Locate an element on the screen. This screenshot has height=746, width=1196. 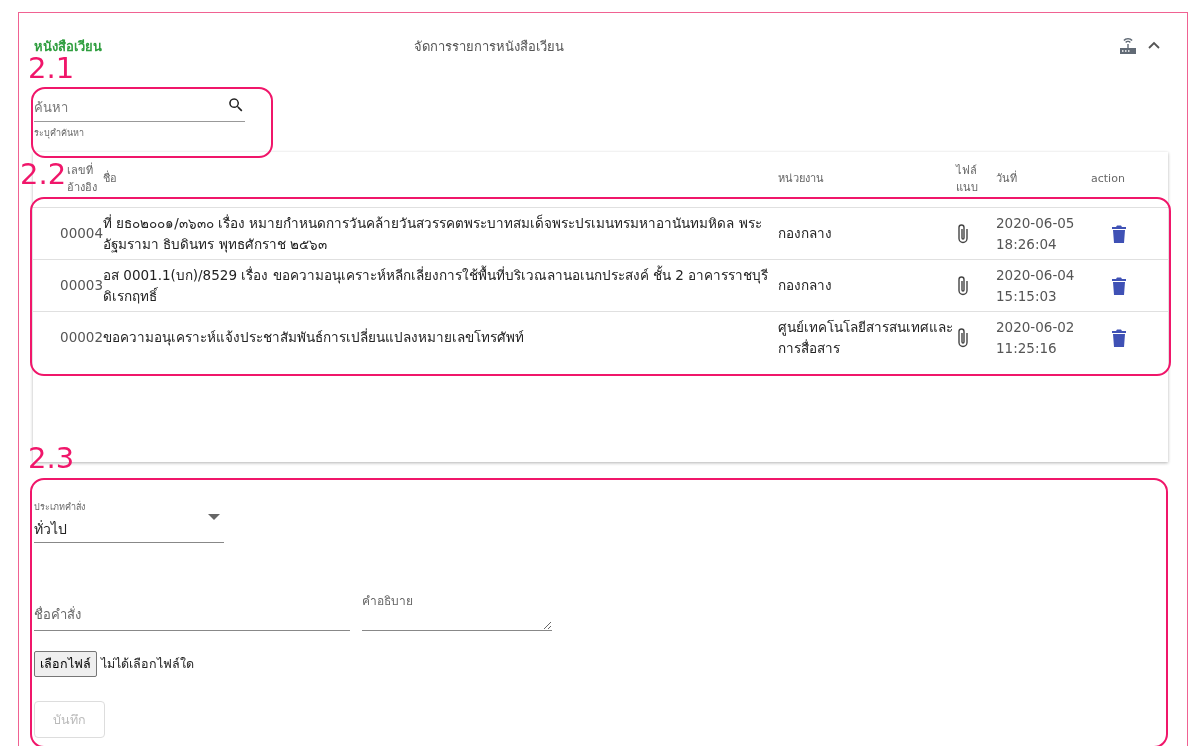
file-status-text: ไม่ได้เลือกไฟล์ใด is located at coordinates (147, 664).